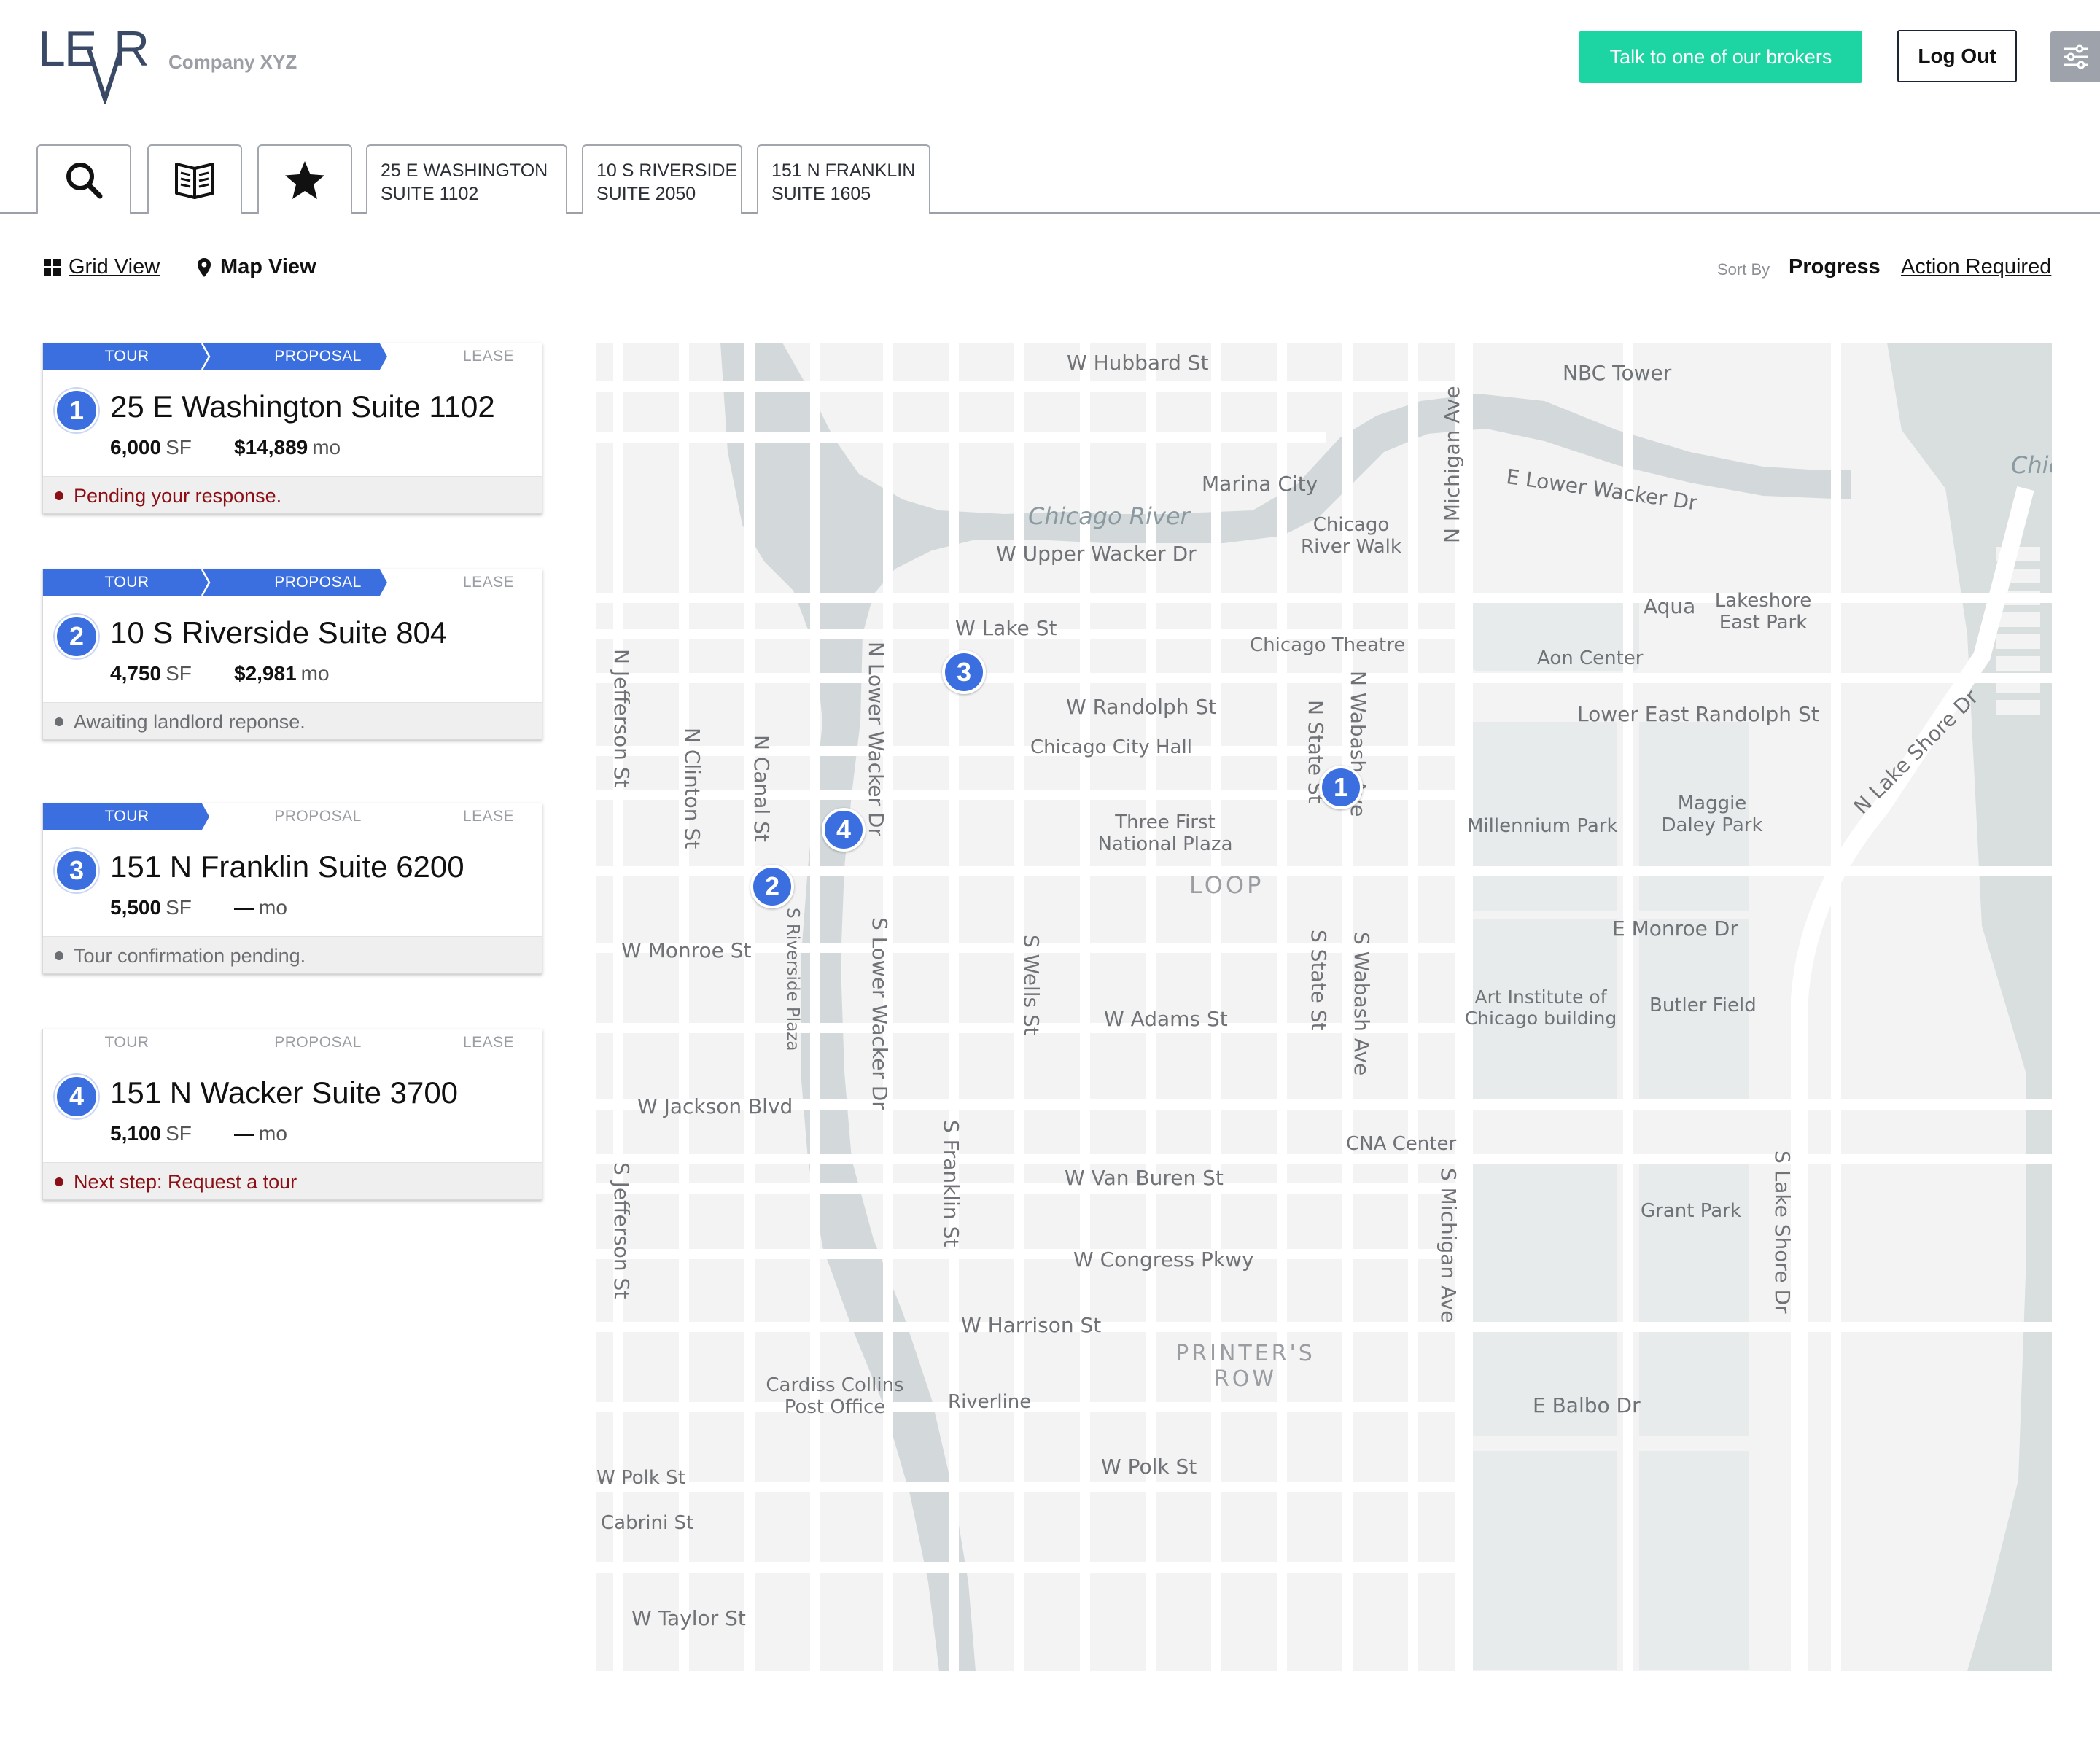 The height and width of the screenshot is (1744, 2100). What do you see at coordinates (1138, 363) in the screenshot?
I see `map-label: W Hubbard St` at bounding box center [1138, 363].